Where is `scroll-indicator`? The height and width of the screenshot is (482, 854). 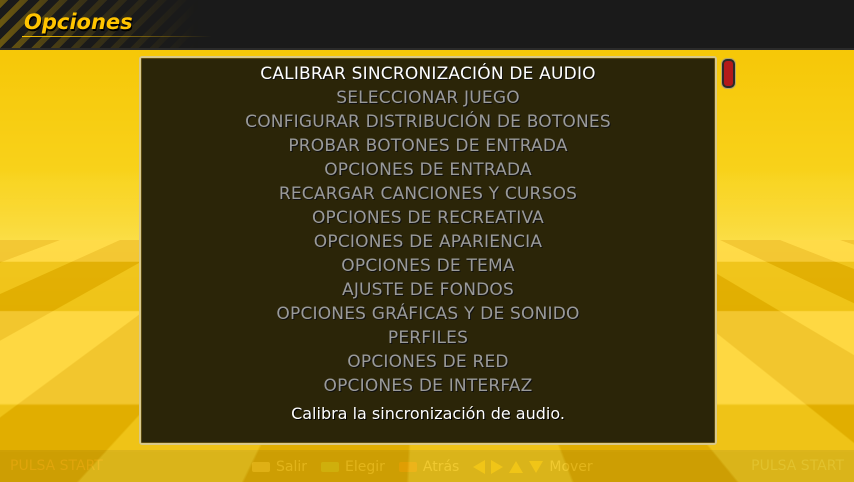
scroll-indicator is located at coordinates (728, 73).